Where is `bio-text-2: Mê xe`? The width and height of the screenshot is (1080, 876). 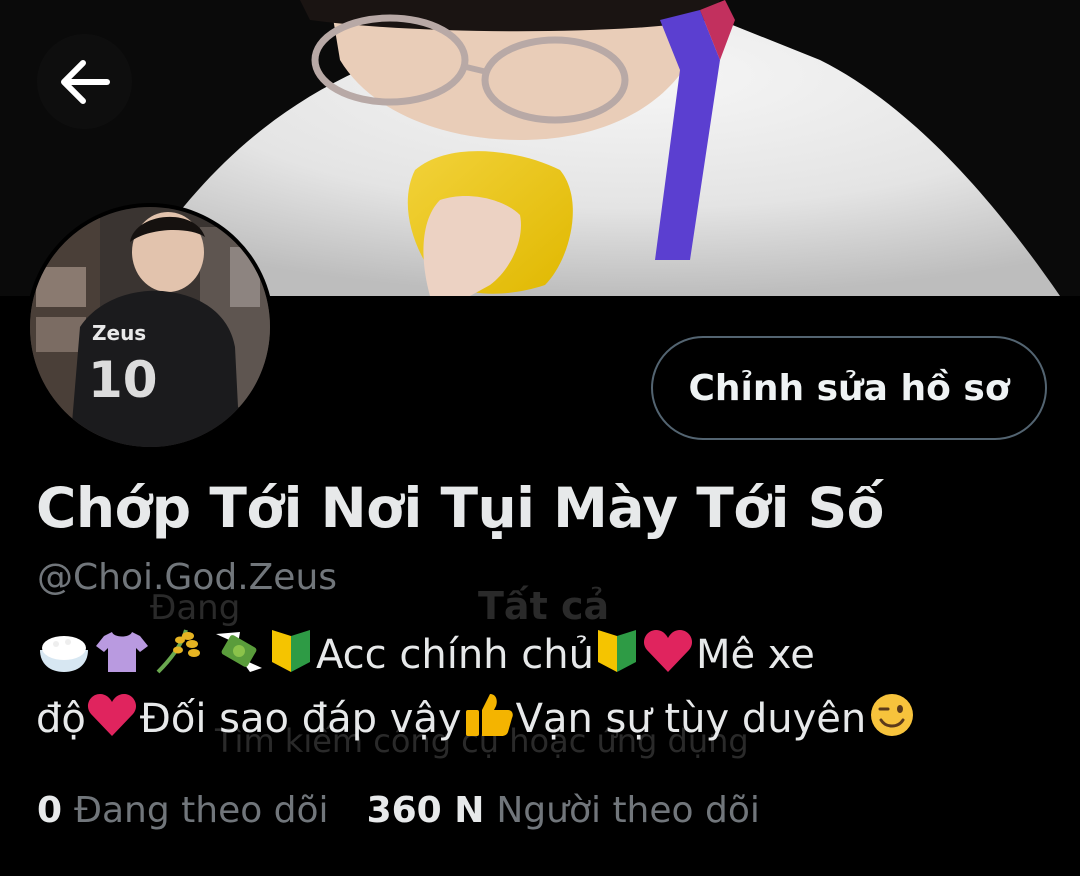
bio-text-2: Mê xe is located at coordinates (755, 655).